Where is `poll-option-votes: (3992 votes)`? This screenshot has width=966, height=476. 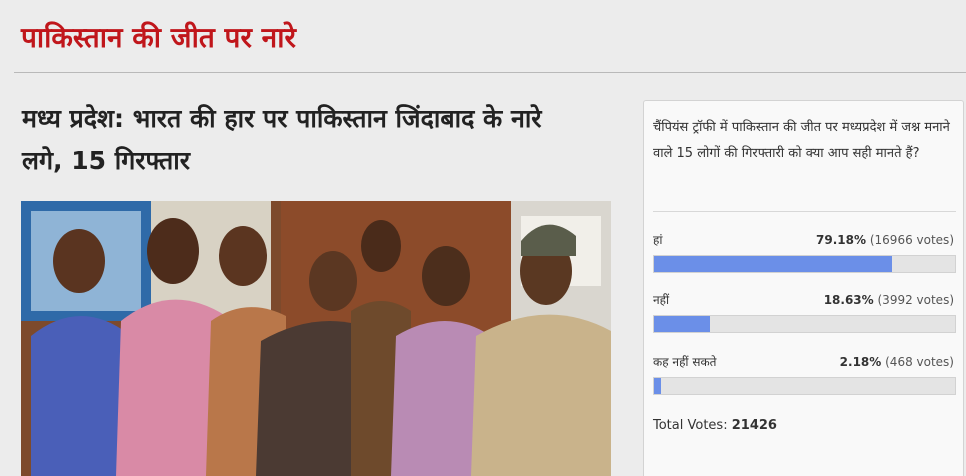 poll-option-votes: (3992 votes) is located at coordinates (916, 300).